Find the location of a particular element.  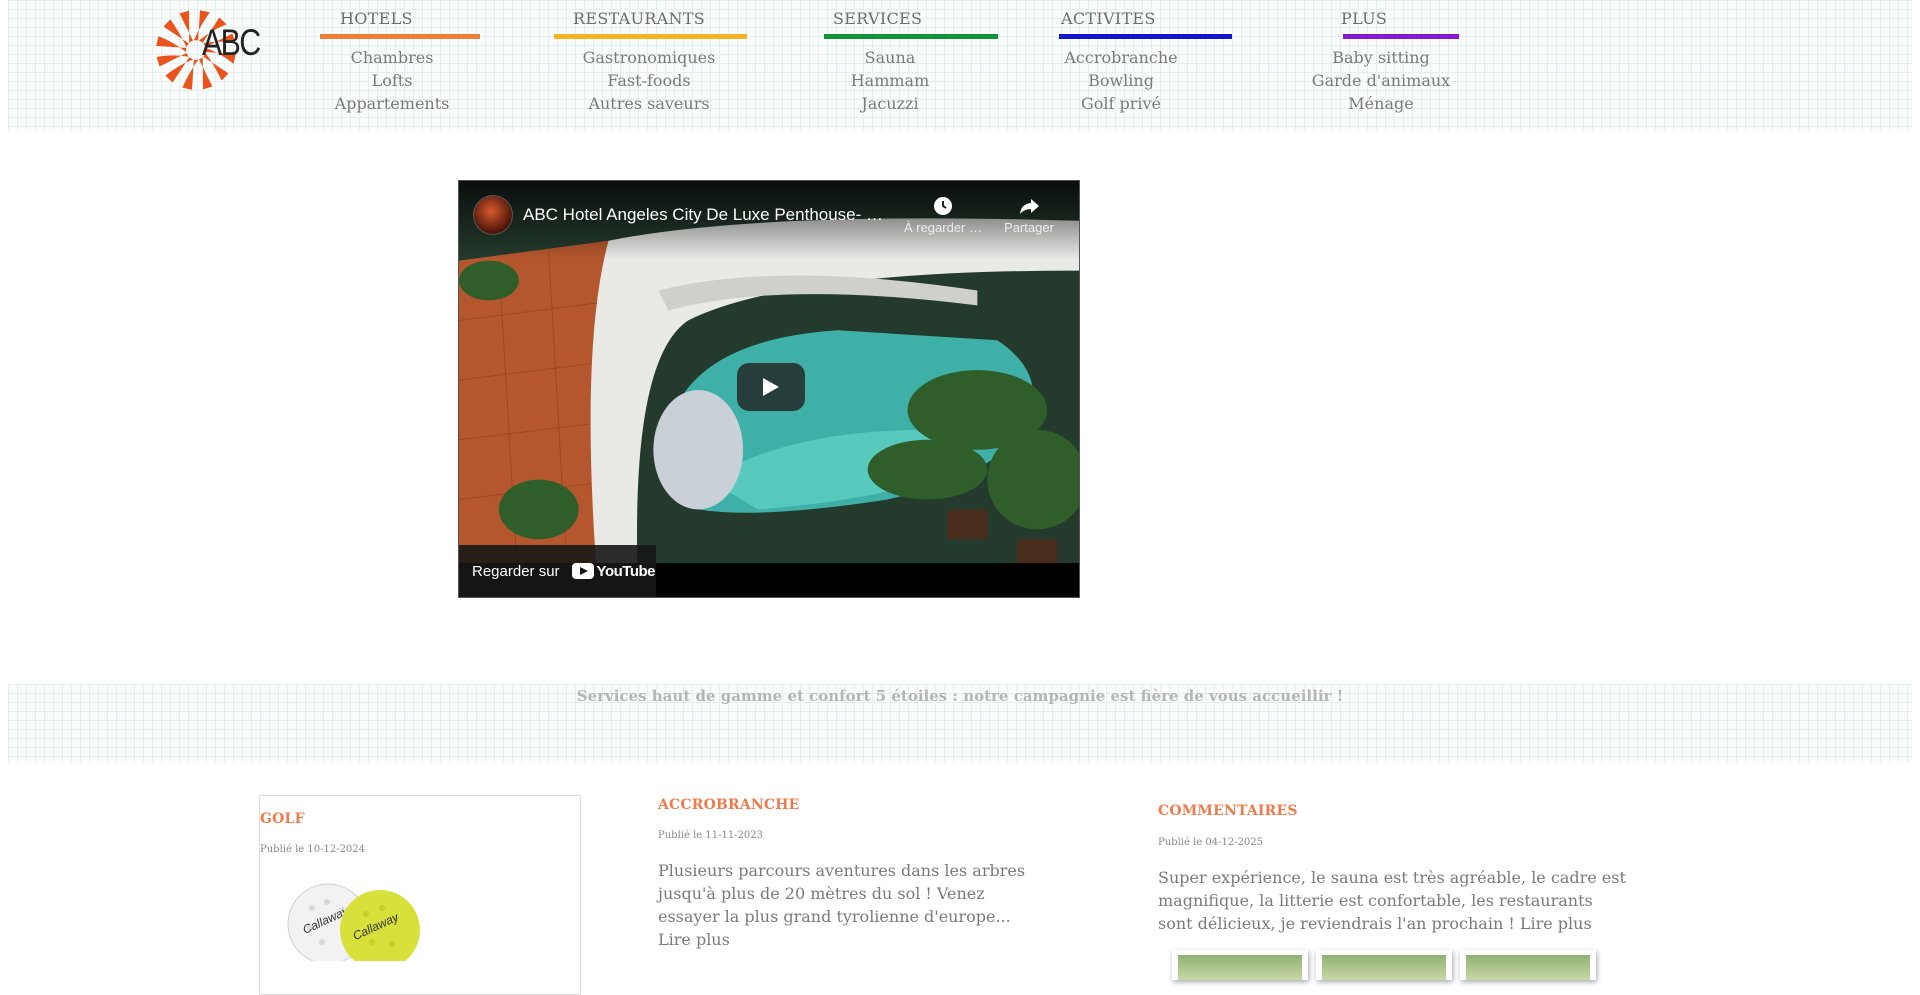

share-button: Partager is located at coordinates (1029, 215).